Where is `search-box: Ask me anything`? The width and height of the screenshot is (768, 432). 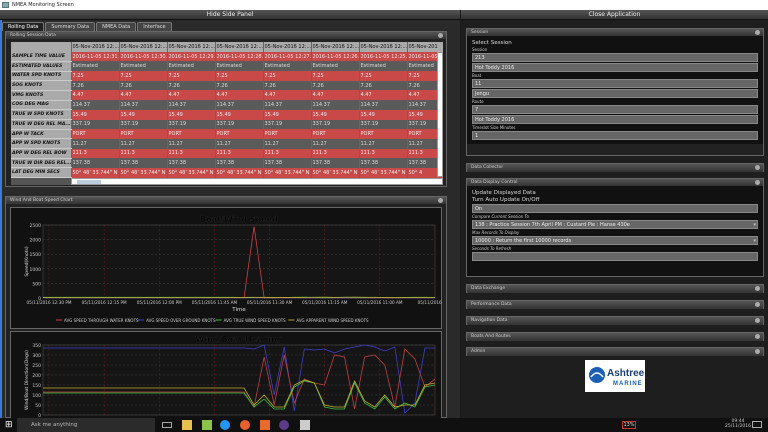
search-box: Ask me anything is located at coordinates (86, 425).